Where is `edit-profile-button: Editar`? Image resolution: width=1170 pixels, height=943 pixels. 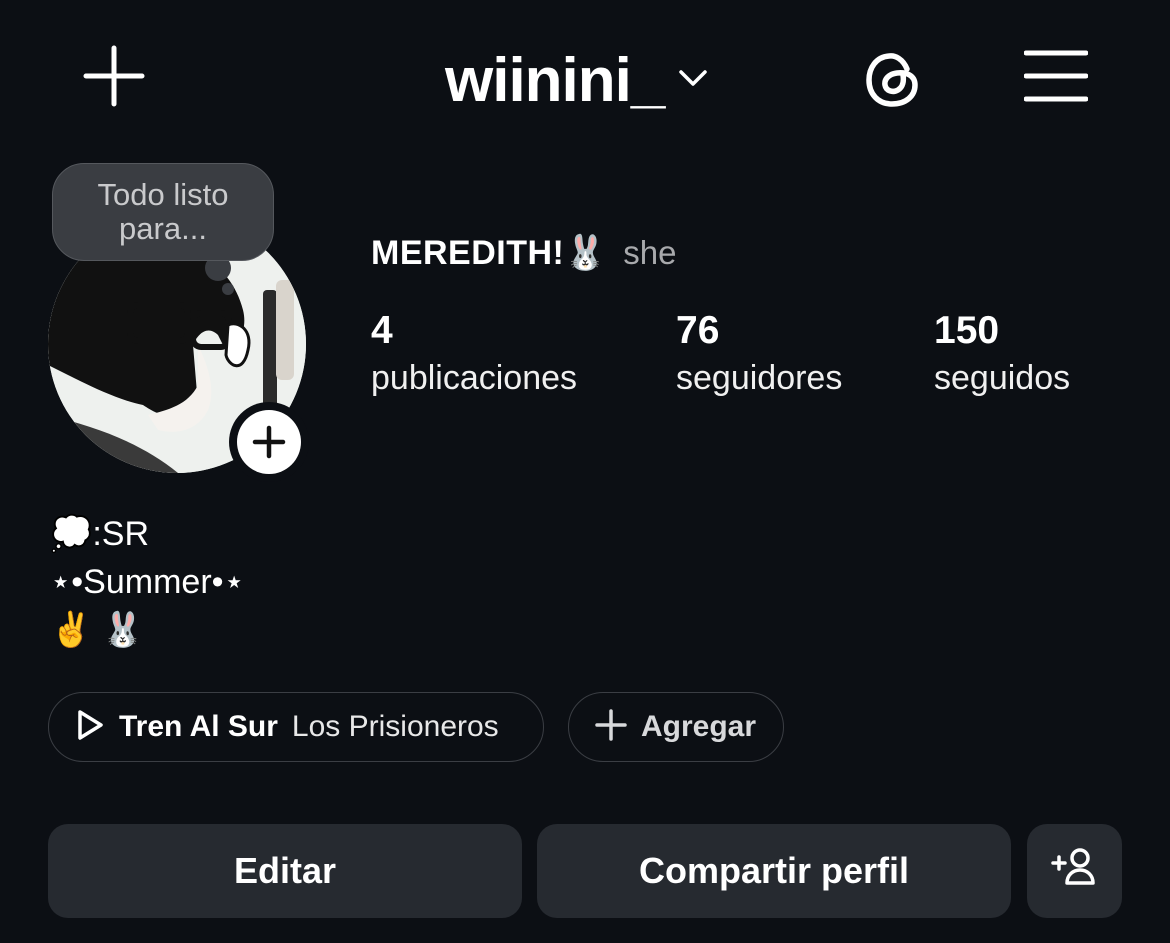
edit-profile-button: Editar is located at coordinates (285, 871).